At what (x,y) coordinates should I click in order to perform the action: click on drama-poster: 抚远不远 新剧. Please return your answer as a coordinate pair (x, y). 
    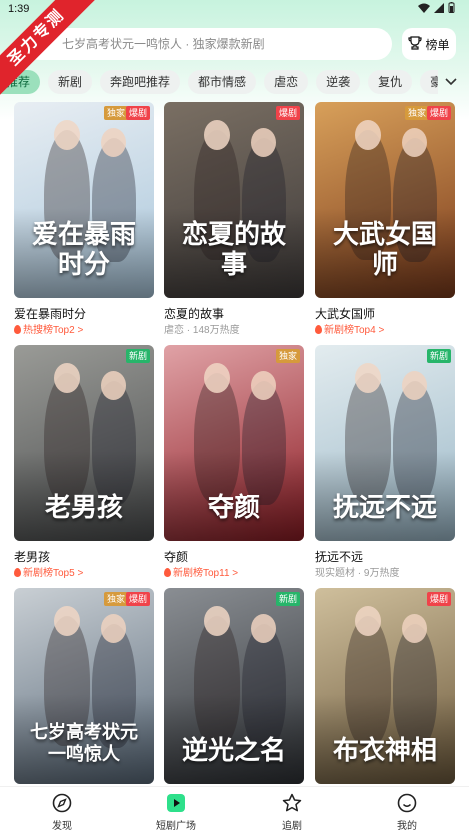
    Looking at the image, I should click on (385, 443).